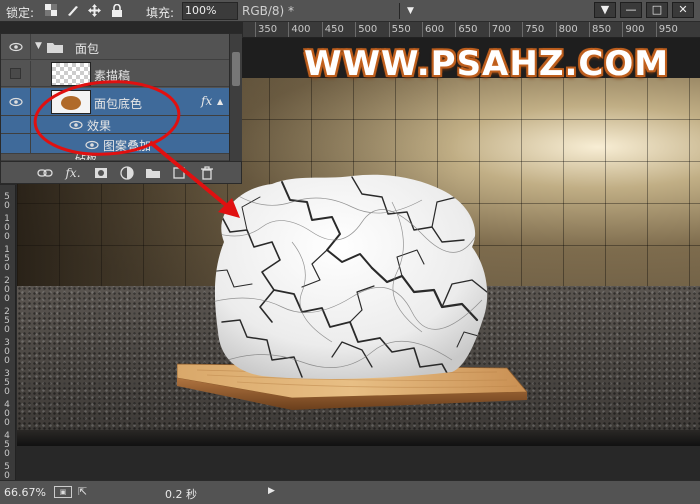  What do you see at coordinates (268, 11) in the screenshot?
I see `document-tab-title: RGB/8) *` at bounding box center [268, 11].